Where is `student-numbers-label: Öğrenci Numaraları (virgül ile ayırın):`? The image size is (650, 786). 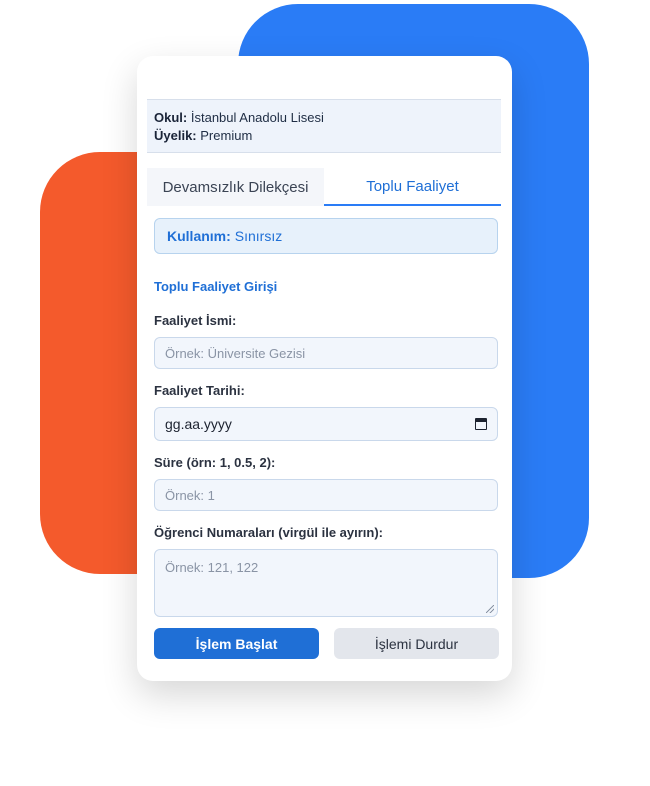
student-numbers-label: Öğrenci Numaraları (virgül ile ayırın): is located at coordinates (269, 532).